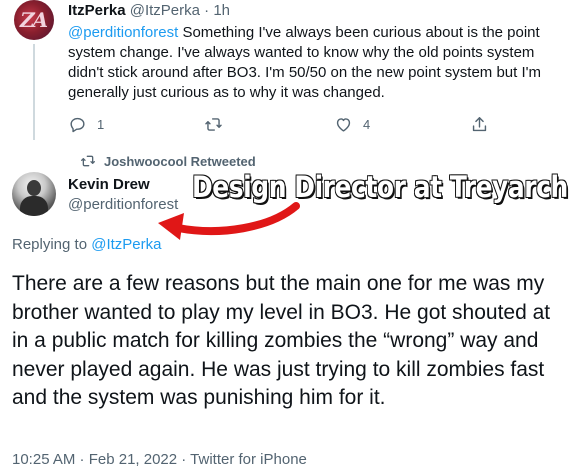 This screenshot has height=470, width=579. What do you see at coordinates (34, 206) in the screenshot?
I see `avatar-body` at bounding box center [34, 206].